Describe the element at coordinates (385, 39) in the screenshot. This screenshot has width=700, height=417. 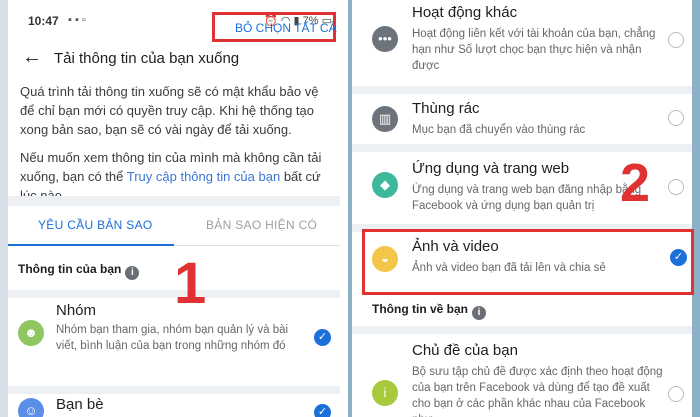
I see `more-icon: •••` at that location.